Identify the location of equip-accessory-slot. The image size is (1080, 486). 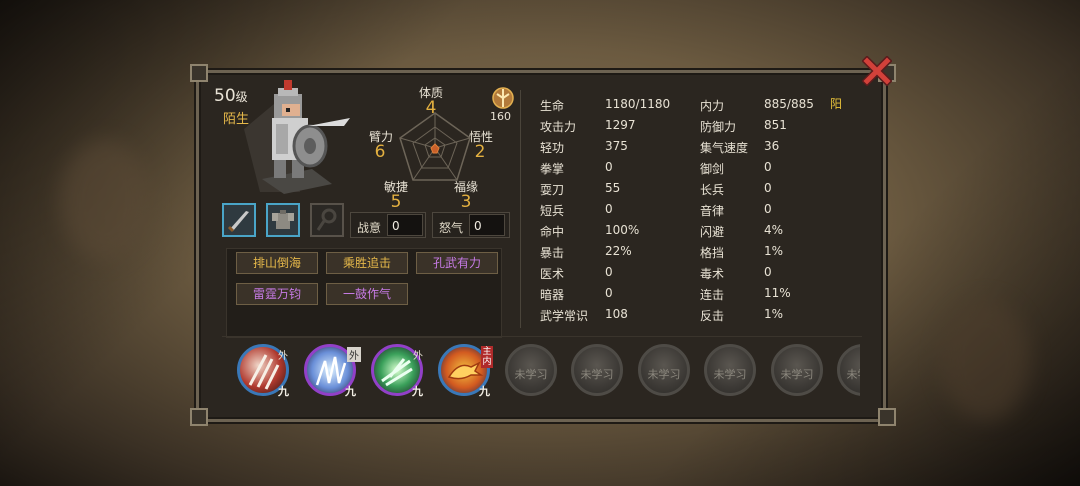
(327, 220).